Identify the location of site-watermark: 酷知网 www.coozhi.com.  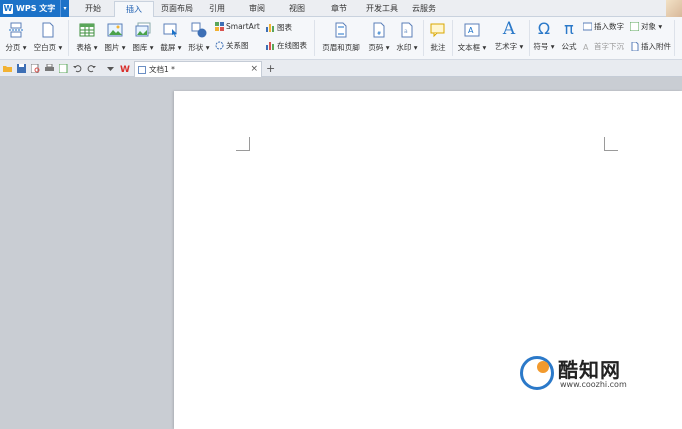
(583, 379).